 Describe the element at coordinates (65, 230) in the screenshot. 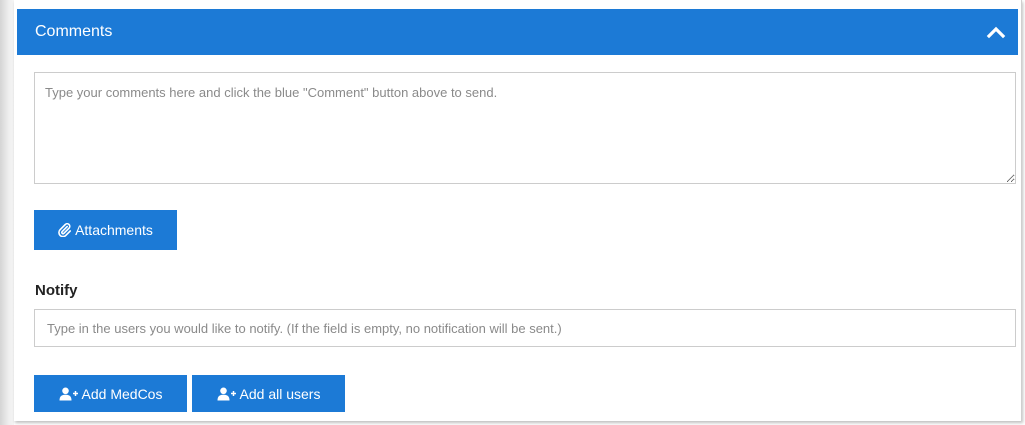

I see `paperclip-icon` at that location.